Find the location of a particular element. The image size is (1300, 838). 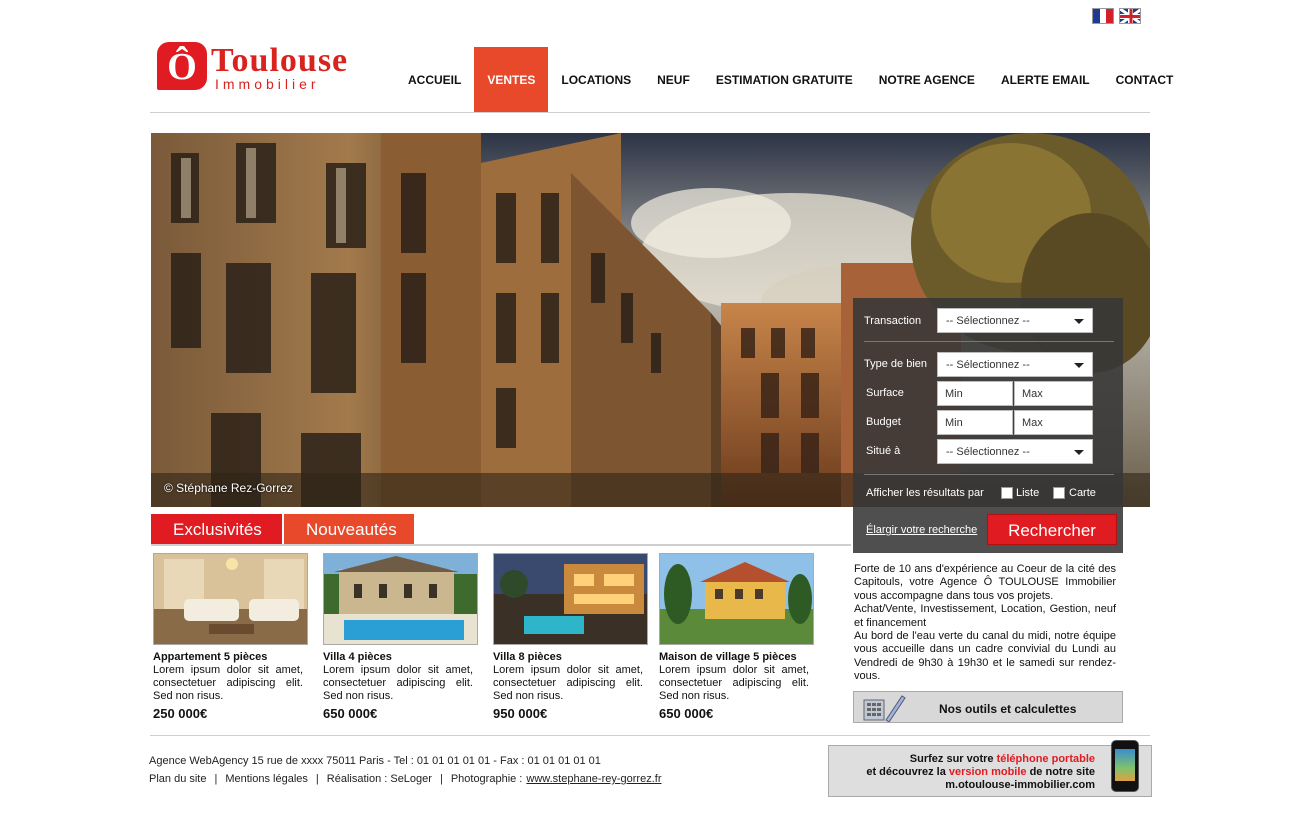

surface-min-input: Min is located at coordinates (975, 393).